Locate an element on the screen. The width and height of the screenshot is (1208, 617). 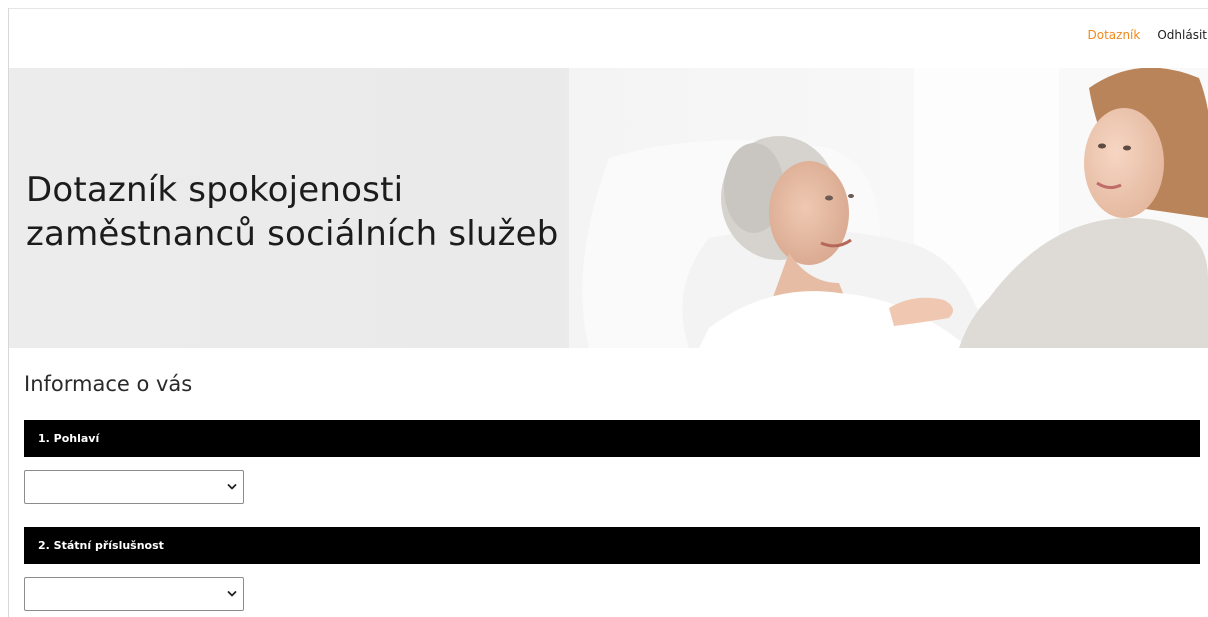
page-frame-top is located at coordinates (608, 8).